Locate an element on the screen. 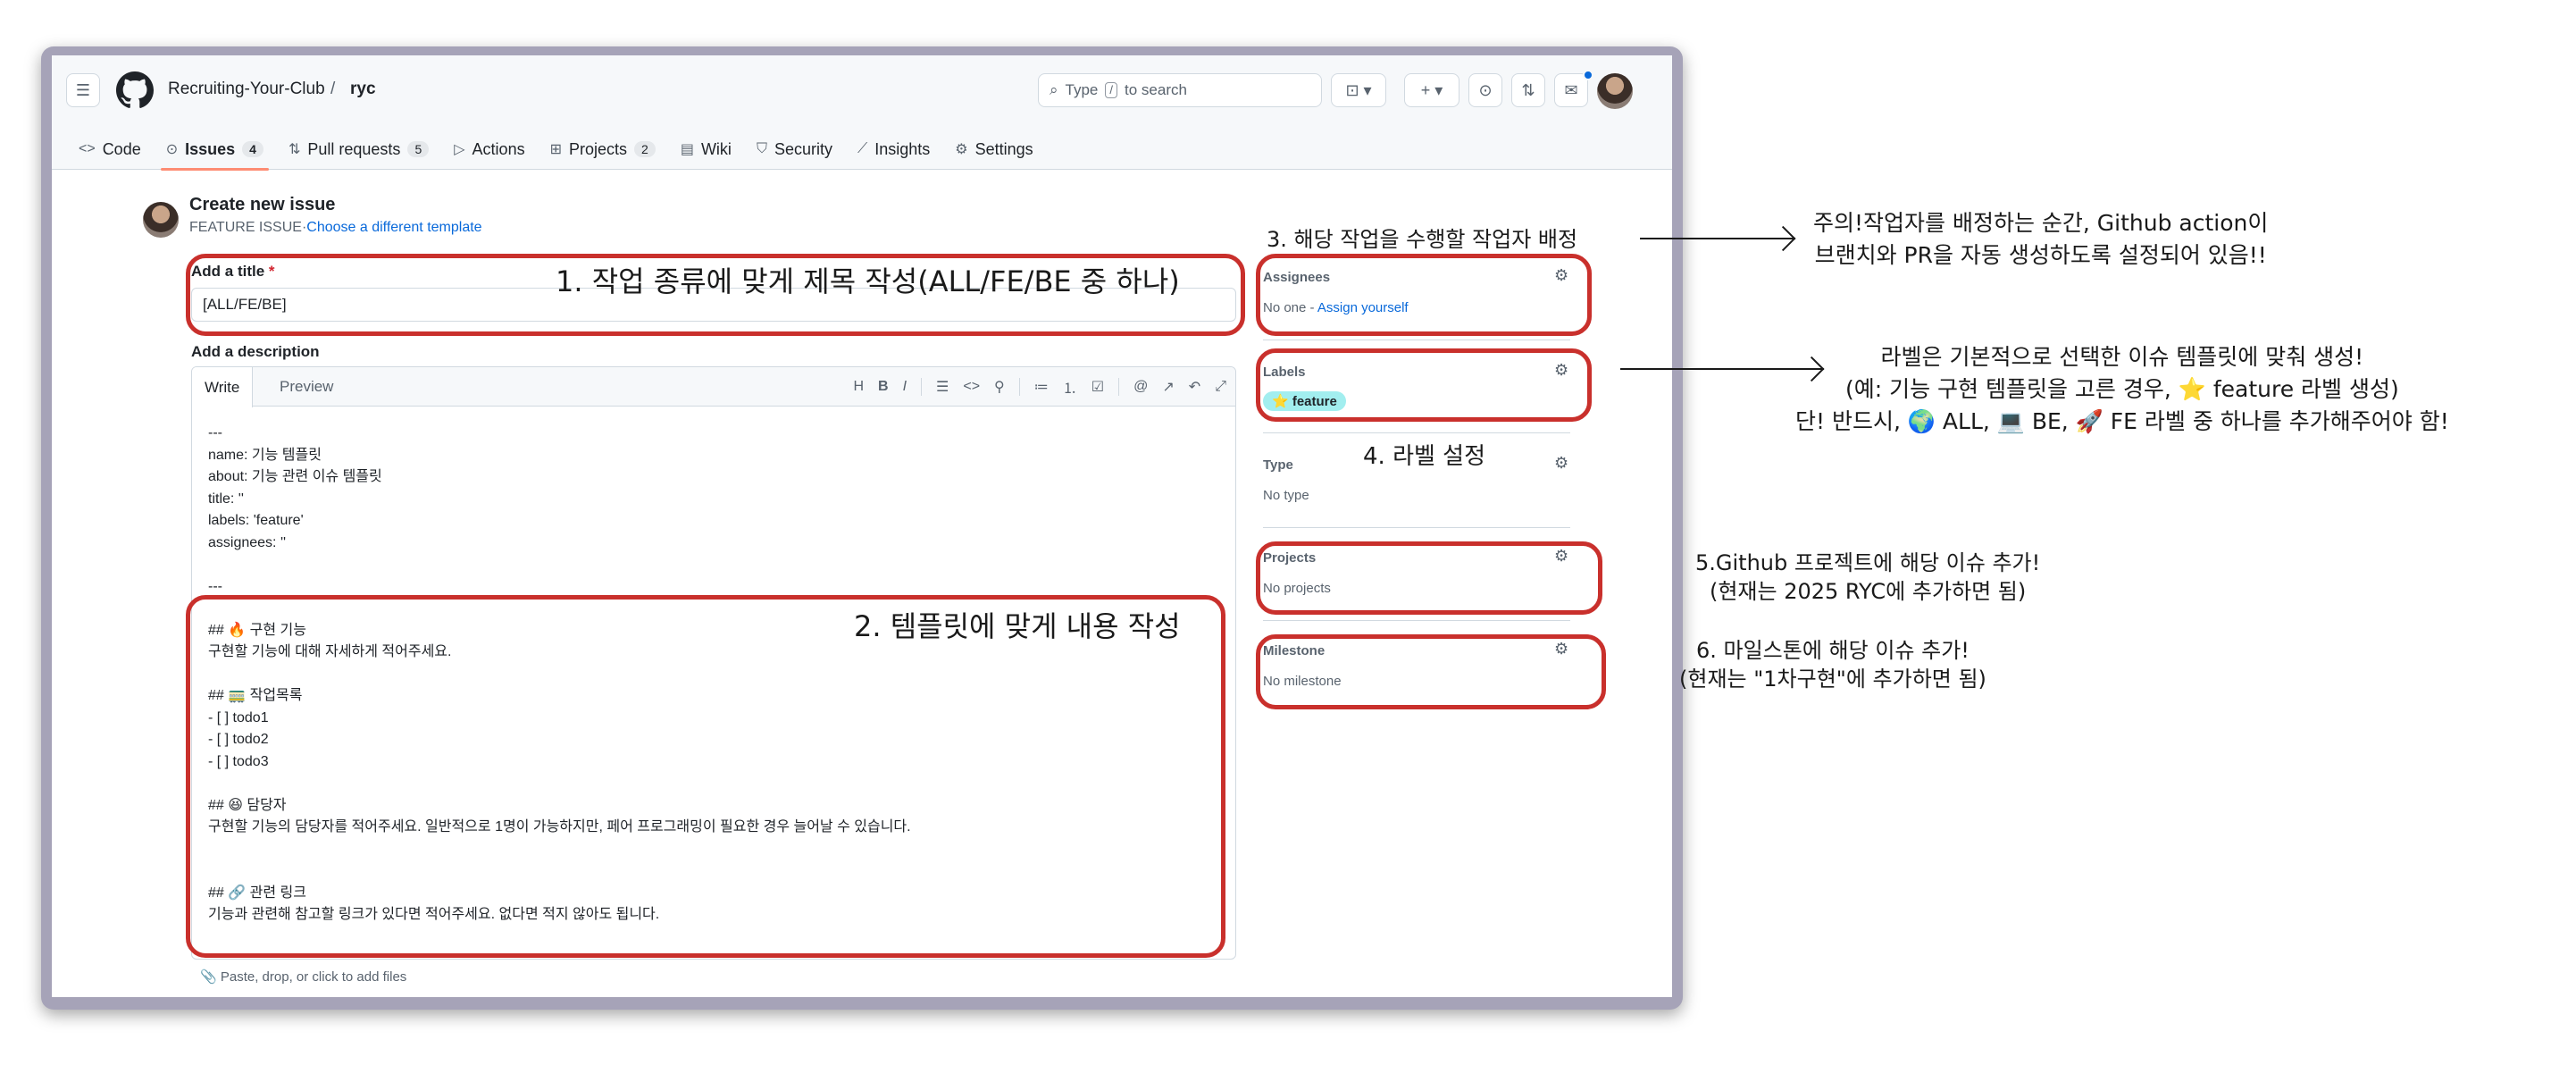  highlight-milestone is located at coordinates (1431, 671).